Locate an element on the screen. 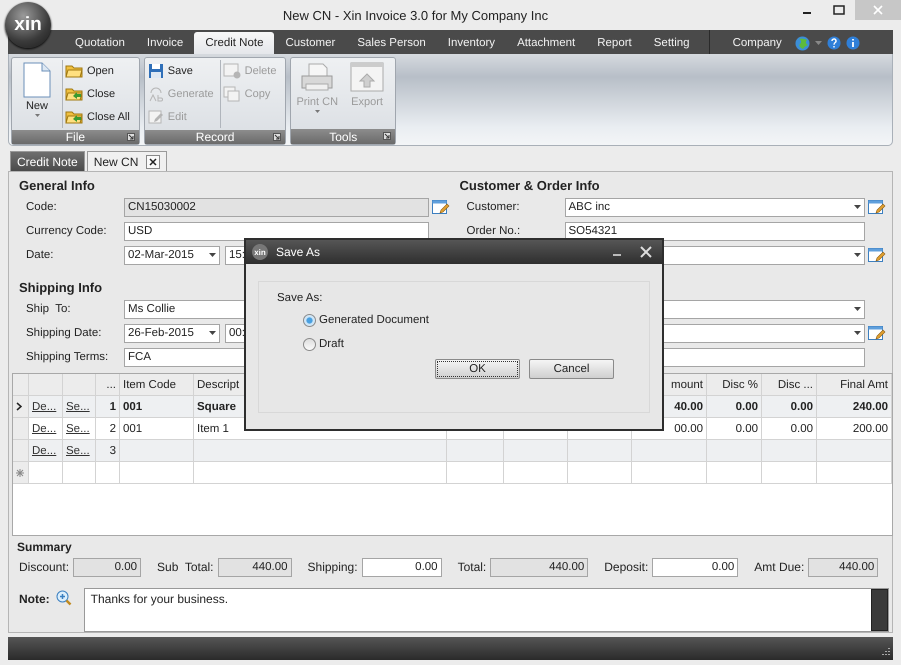 This screenshot has height=665, width=901. column-header: Item Code is located at coordinates (157, 385).